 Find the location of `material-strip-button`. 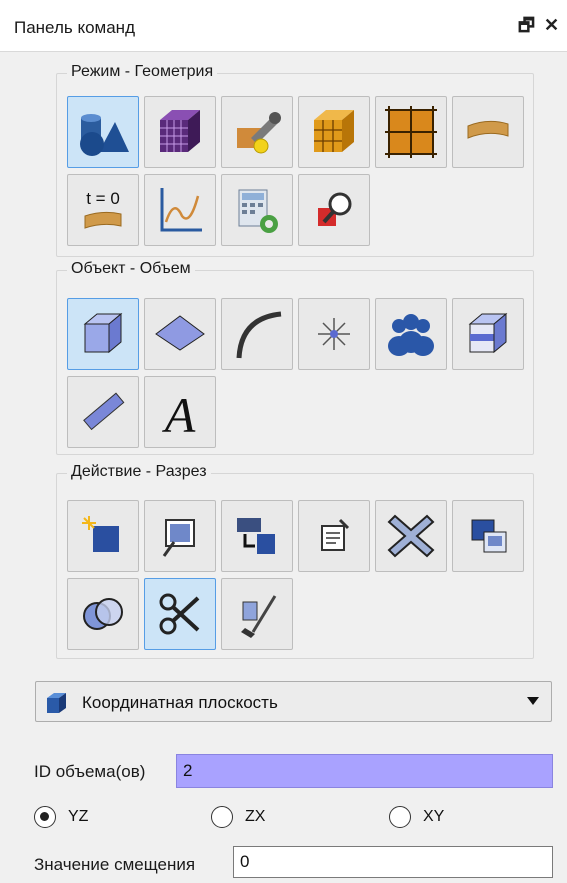

material-strip-button is located at coordinates (488, 132).